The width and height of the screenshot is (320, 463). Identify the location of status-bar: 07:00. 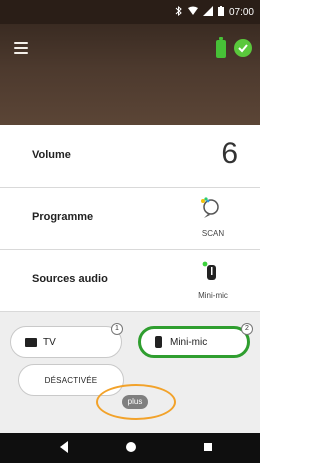
(130, 12).